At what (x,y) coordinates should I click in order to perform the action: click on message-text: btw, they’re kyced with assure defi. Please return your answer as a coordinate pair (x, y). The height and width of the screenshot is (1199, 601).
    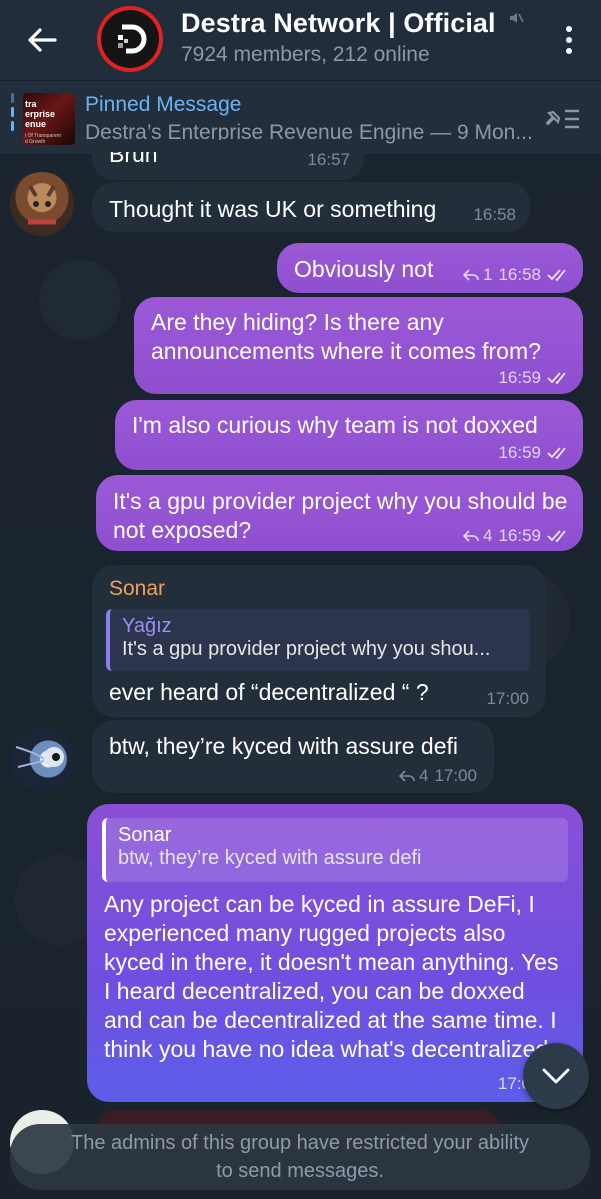
    Looking at the image, I should click on (283, 746).